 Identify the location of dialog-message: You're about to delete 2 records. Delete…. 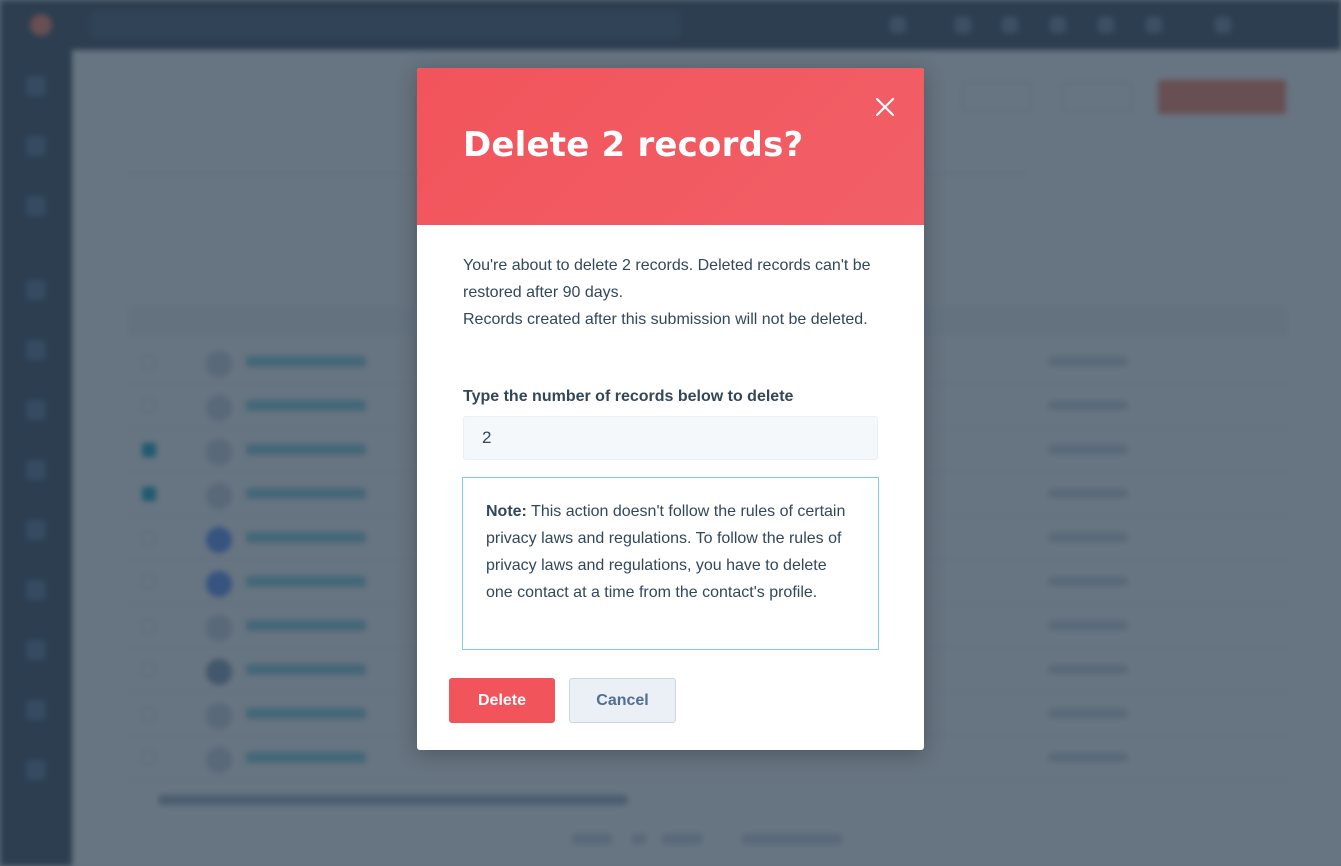
(671, 292).